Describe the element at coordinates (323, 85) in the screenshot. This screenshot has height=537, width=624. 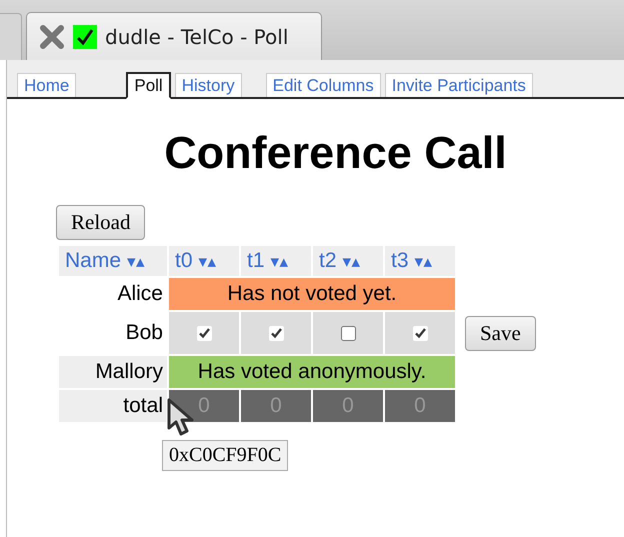
I see `nav-tab: Edit Columns` at that location.